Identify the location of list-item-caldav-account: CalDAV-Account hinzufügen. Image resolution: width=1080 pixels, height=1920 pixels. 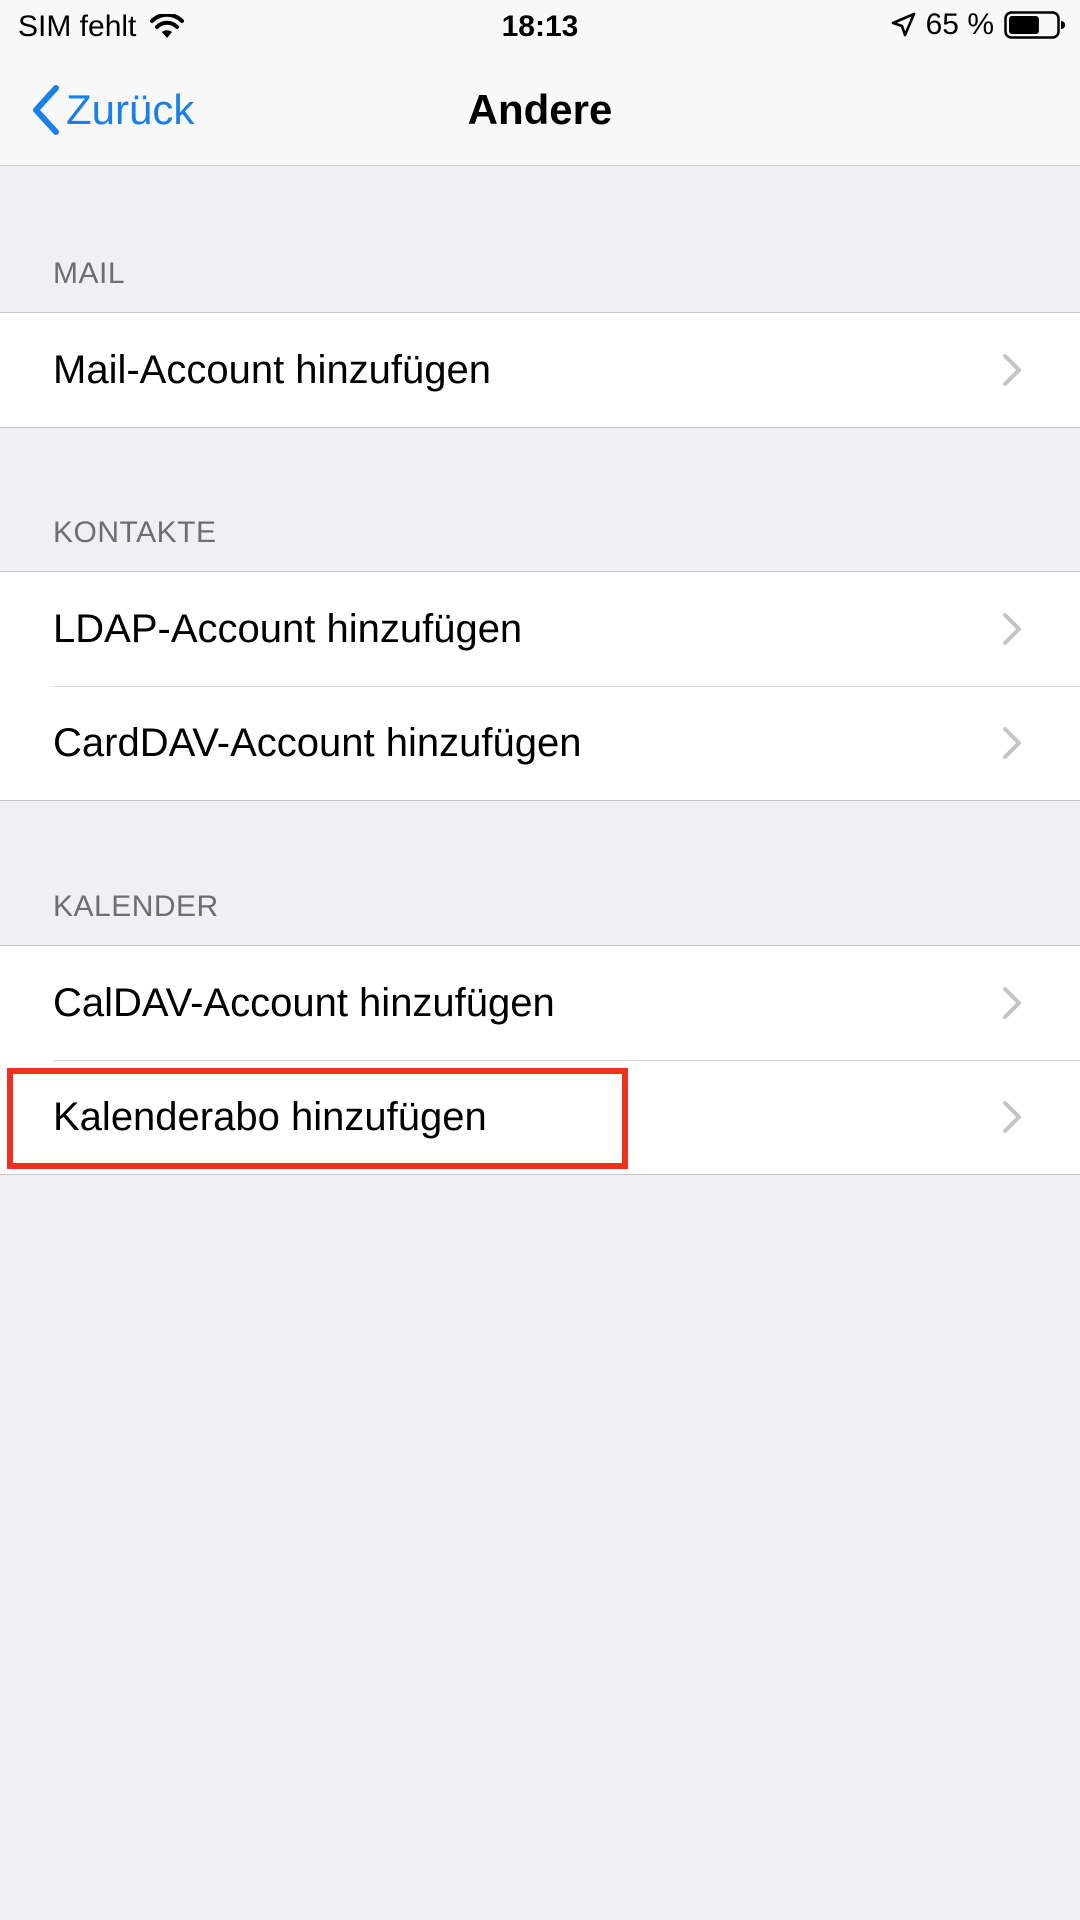
(540, 1003).